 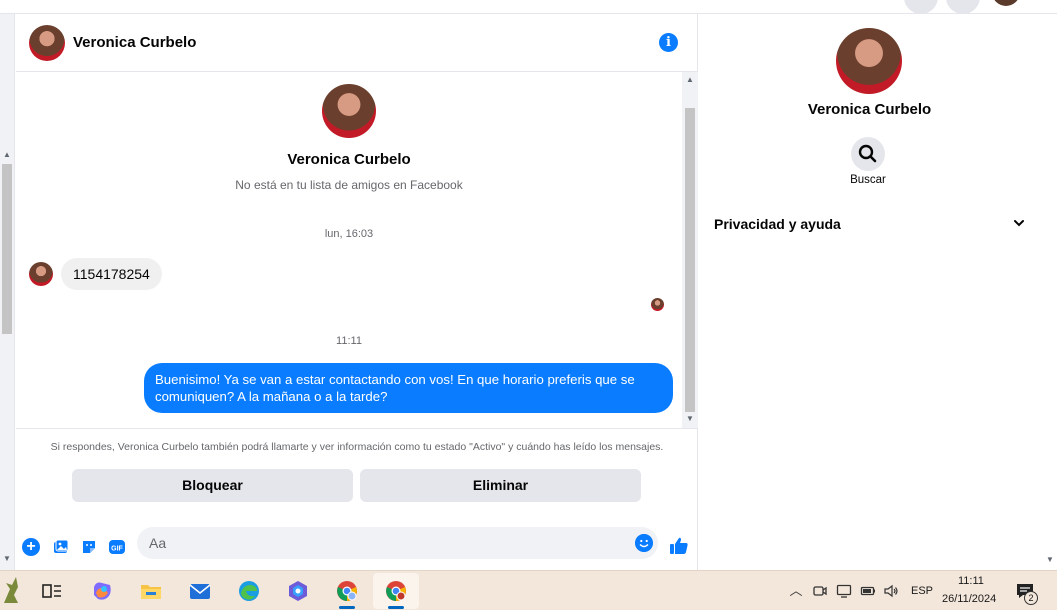 What do you see at coordinates (500, 485) in the screenshot?
I see `delete-button: Eliminar` at bounding box center [500, 485].